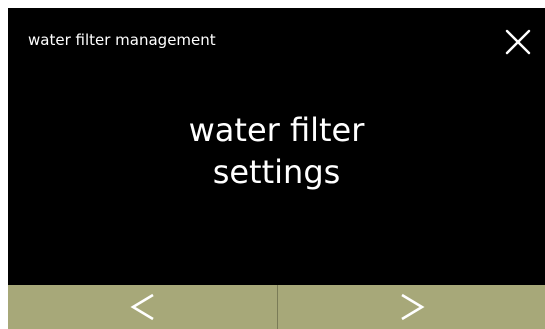 The height and width of the screenshot is (329, 545). I want to click on navigation-bar, so click(276, 307).